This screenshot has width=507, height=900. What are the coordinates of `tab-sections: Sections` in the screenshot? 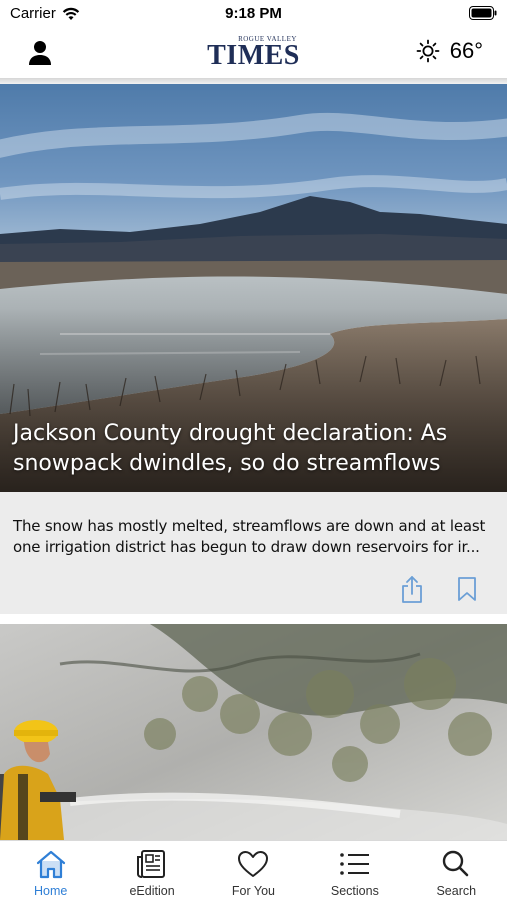 It's located at (354, 870).